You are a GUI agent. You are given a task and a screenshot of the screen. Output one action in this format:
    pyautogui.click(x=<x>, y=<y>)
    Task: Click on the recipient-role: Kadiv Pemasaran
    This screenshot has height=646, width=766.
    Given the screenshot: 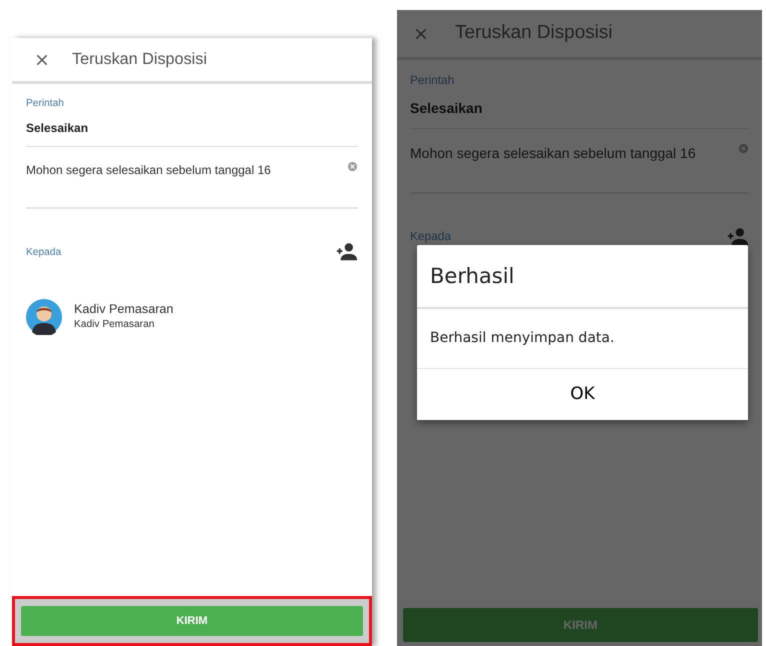 What is the action you would take?
    pyautogui.click(x=115, y=325)
    